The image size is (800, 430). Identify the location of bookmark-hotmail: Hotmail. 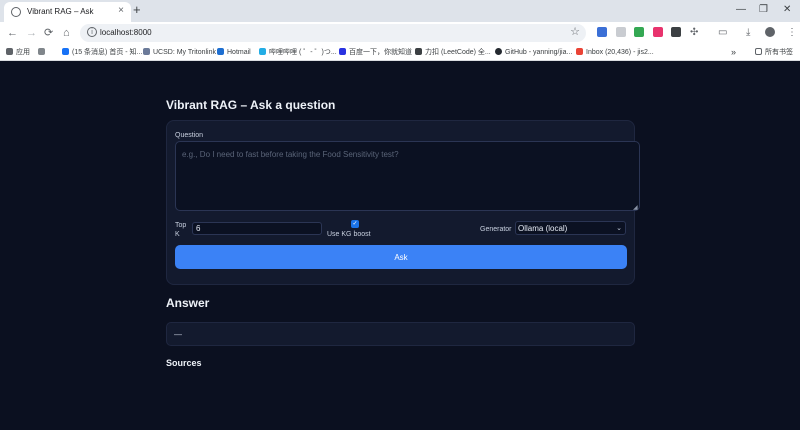
(234, 53).